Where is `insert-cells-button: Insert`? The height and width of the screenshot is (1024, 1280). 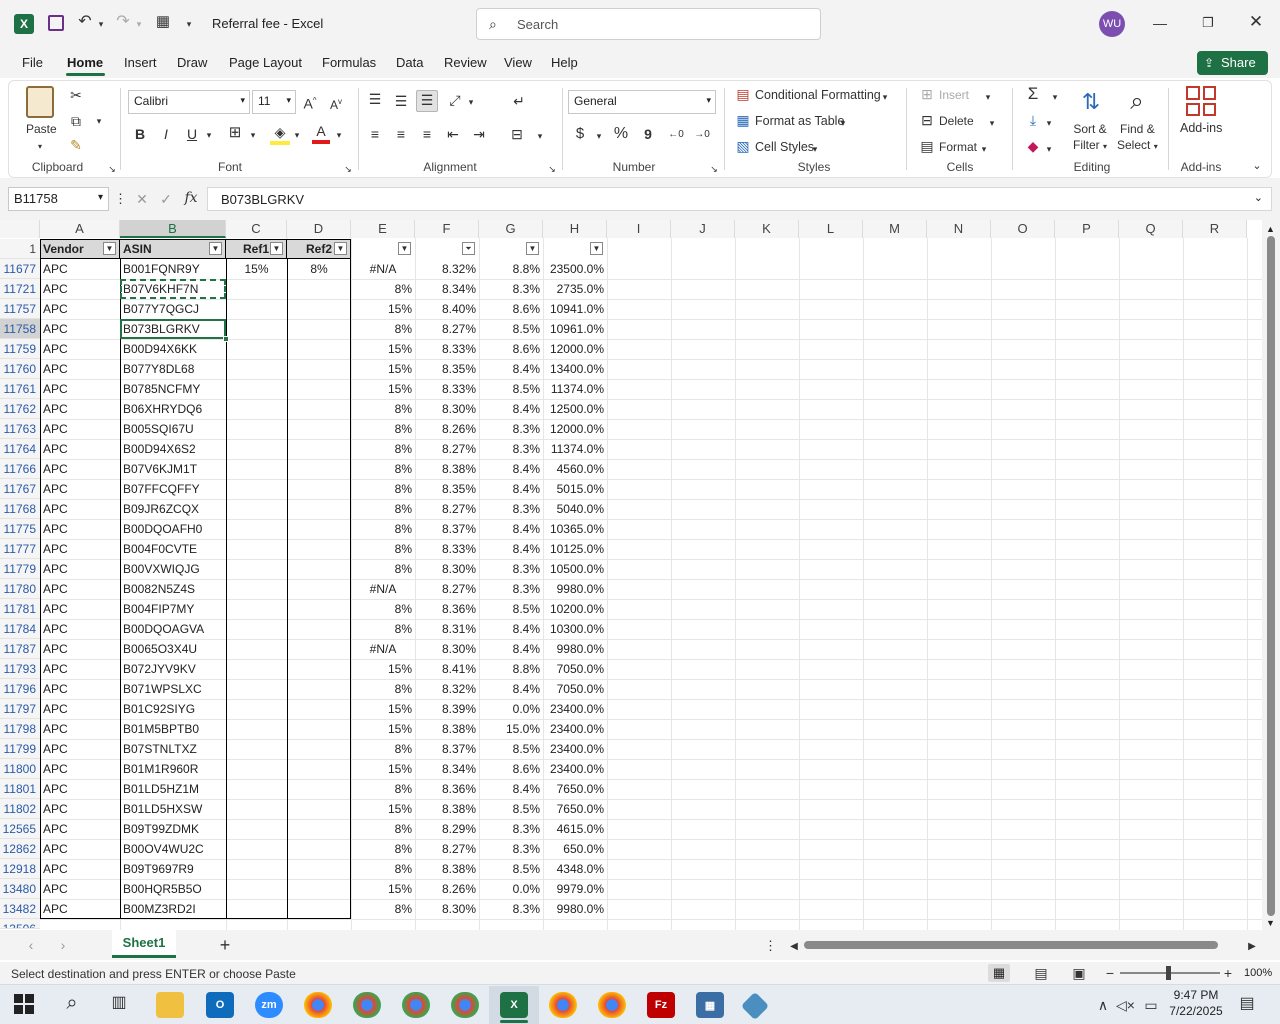 insert-cells-button: Insert is located at coordinates (954, 95).